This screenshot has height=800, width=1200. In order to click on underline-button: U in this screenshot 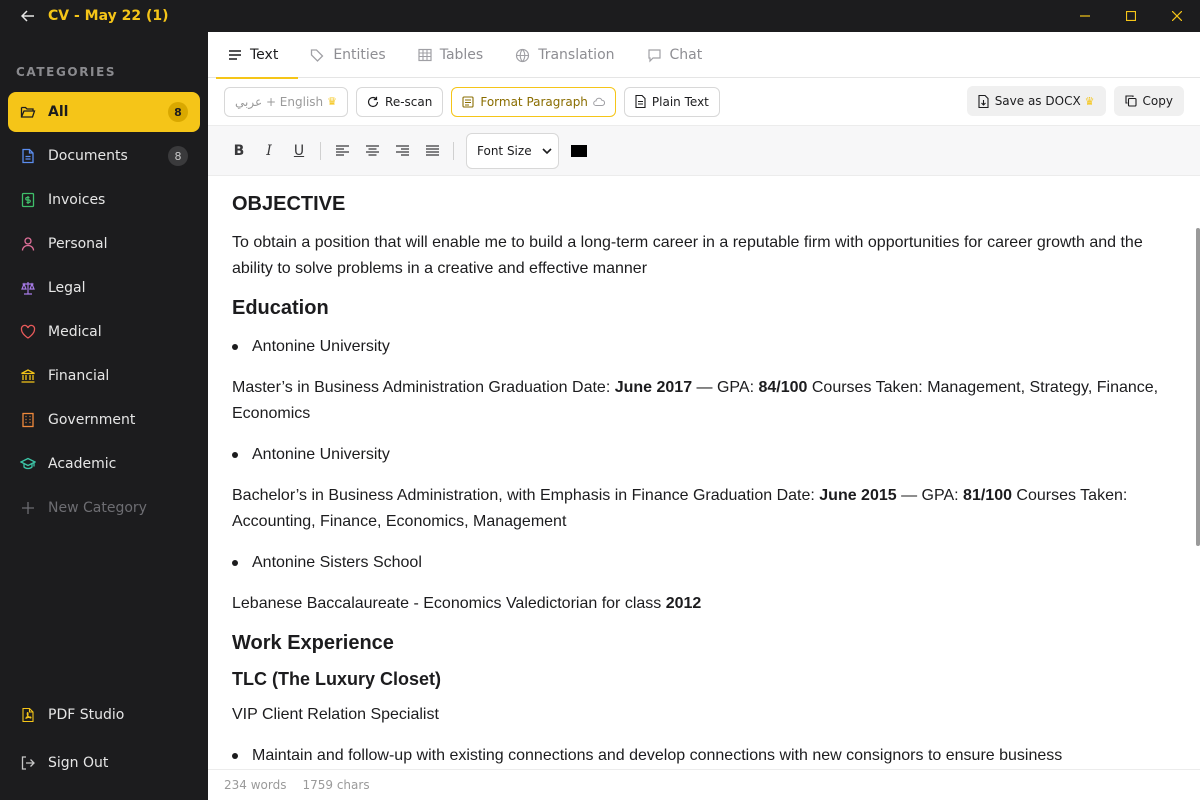, I will do `click(299, 151)`.